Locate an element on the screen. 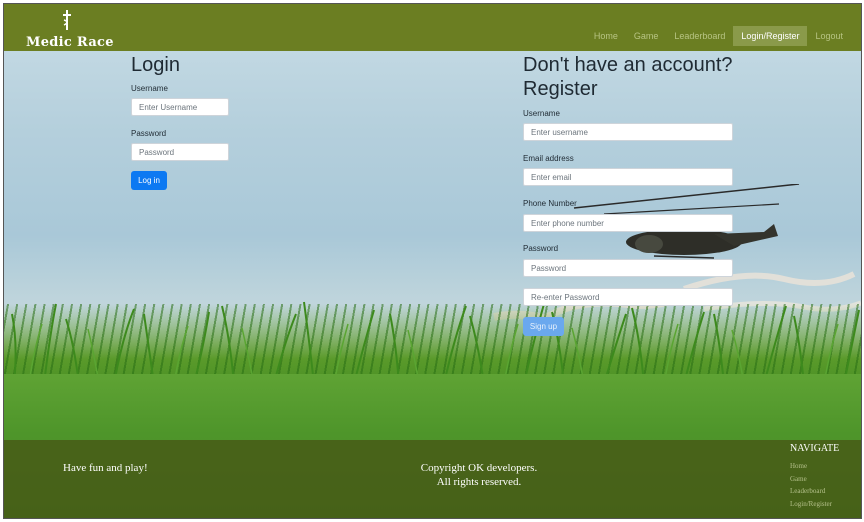 Image resolution: width=864 pixels, height=522 pixels. login-password-input: Password is located at coordinates (180, 152).